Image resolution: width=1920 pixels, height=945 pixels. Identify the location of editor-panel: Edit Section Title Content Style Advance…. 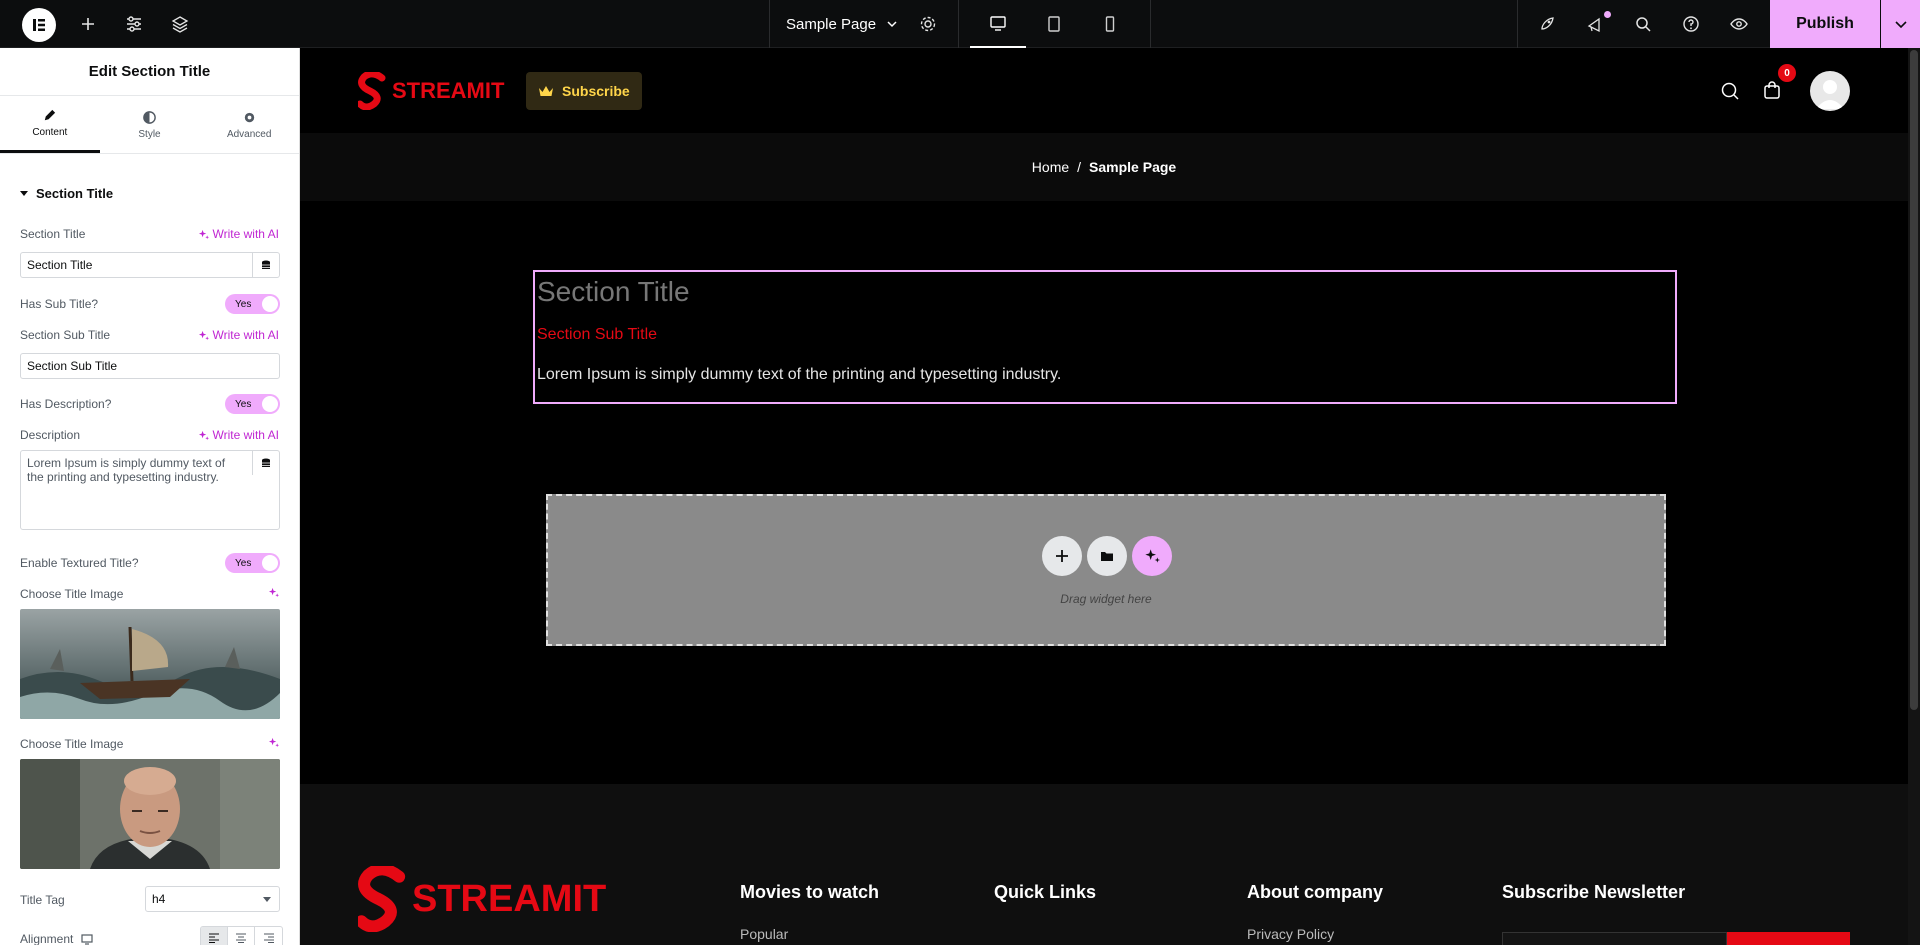
(150, 496).